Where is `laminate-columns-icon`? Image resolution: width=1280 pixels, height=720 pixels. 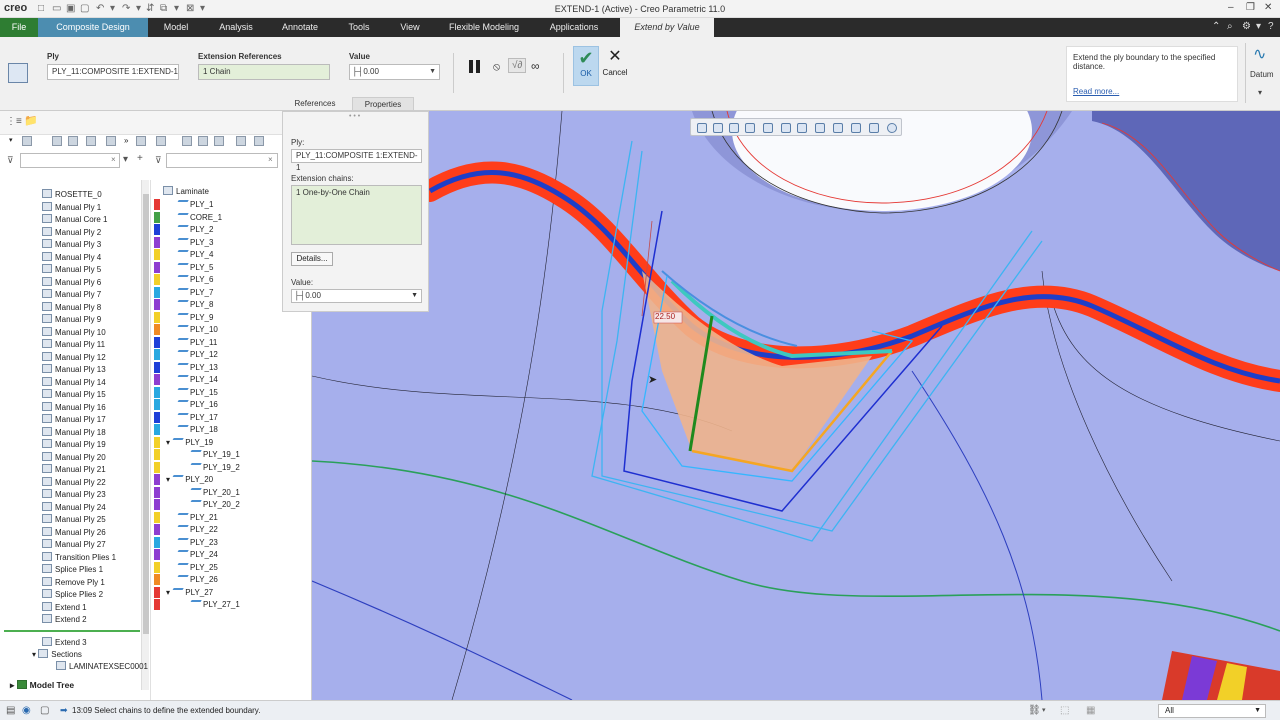
laminate-columns-icon is located at coordinates (219, 141).